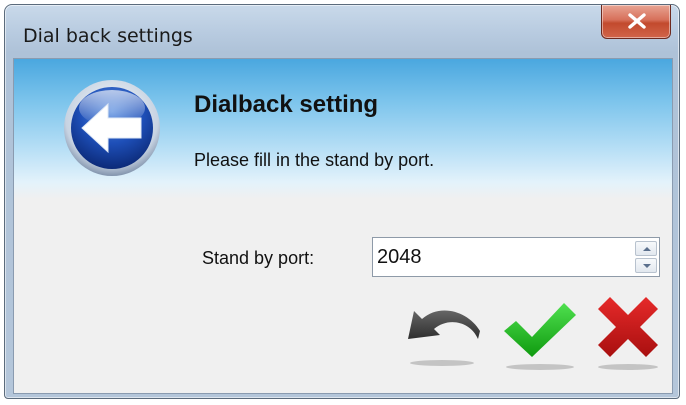 Image resolution: width=686 pixels, height=405 pixels. I want to click on cancel-button, so click(628, 334).